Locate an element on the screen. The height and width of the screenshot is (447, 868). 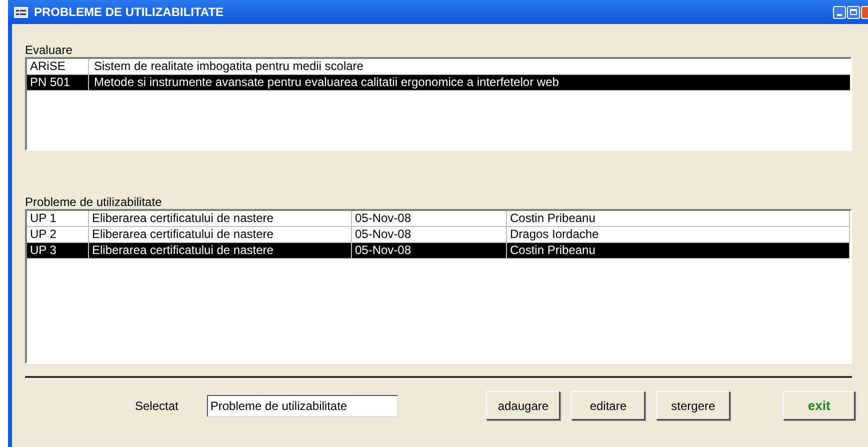
list-cell: UP 2 is located at coordinates (58, 234).